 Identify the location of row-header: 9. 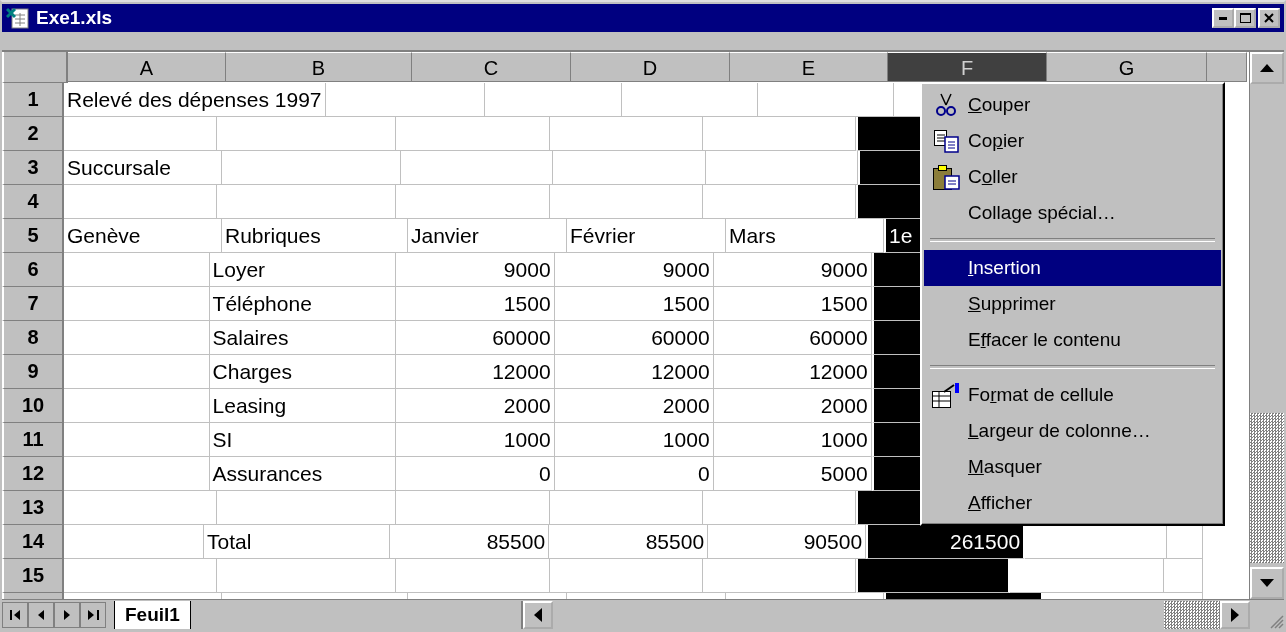
(33, 372).